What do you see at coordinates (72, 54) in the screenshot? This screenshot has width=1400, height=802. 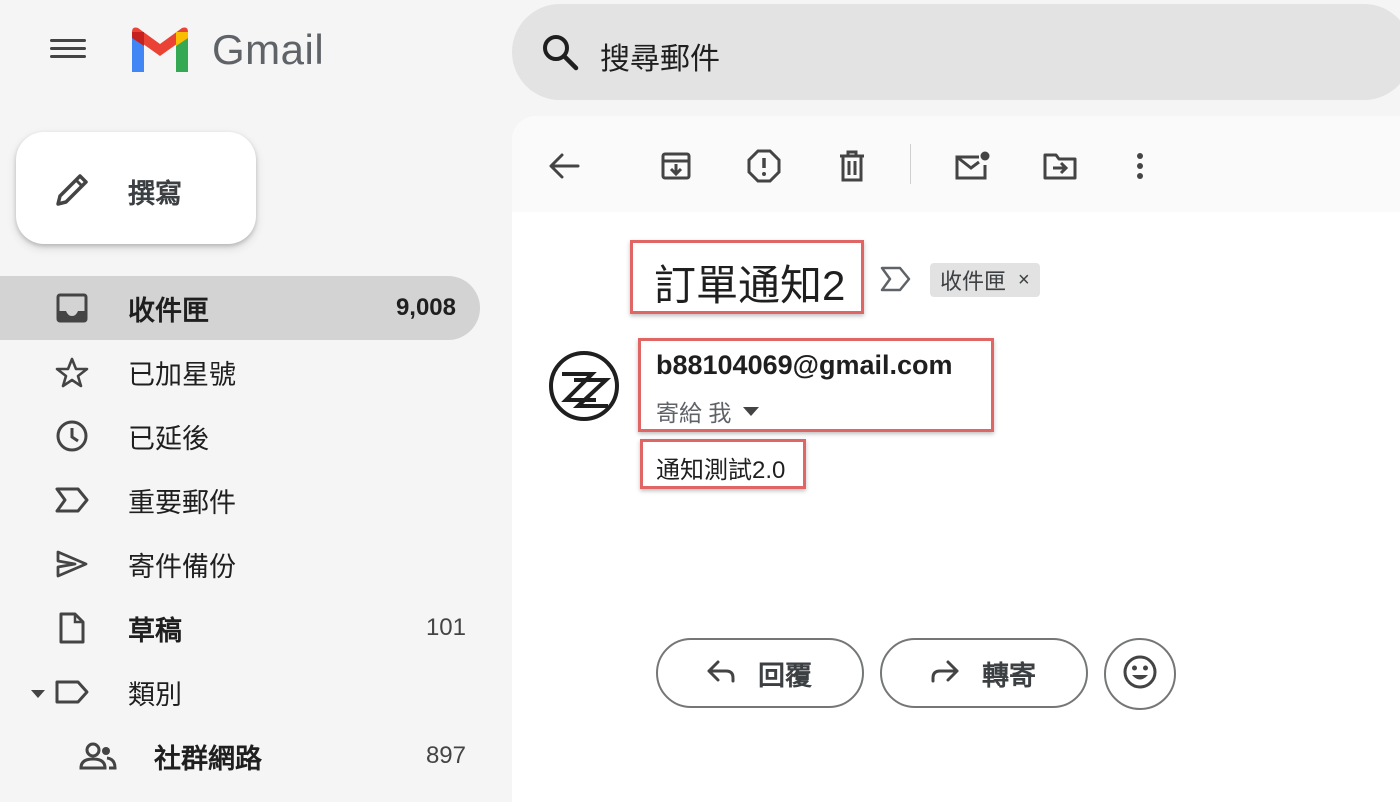 I see `main-menu-button` at bounding box center [72, 54].